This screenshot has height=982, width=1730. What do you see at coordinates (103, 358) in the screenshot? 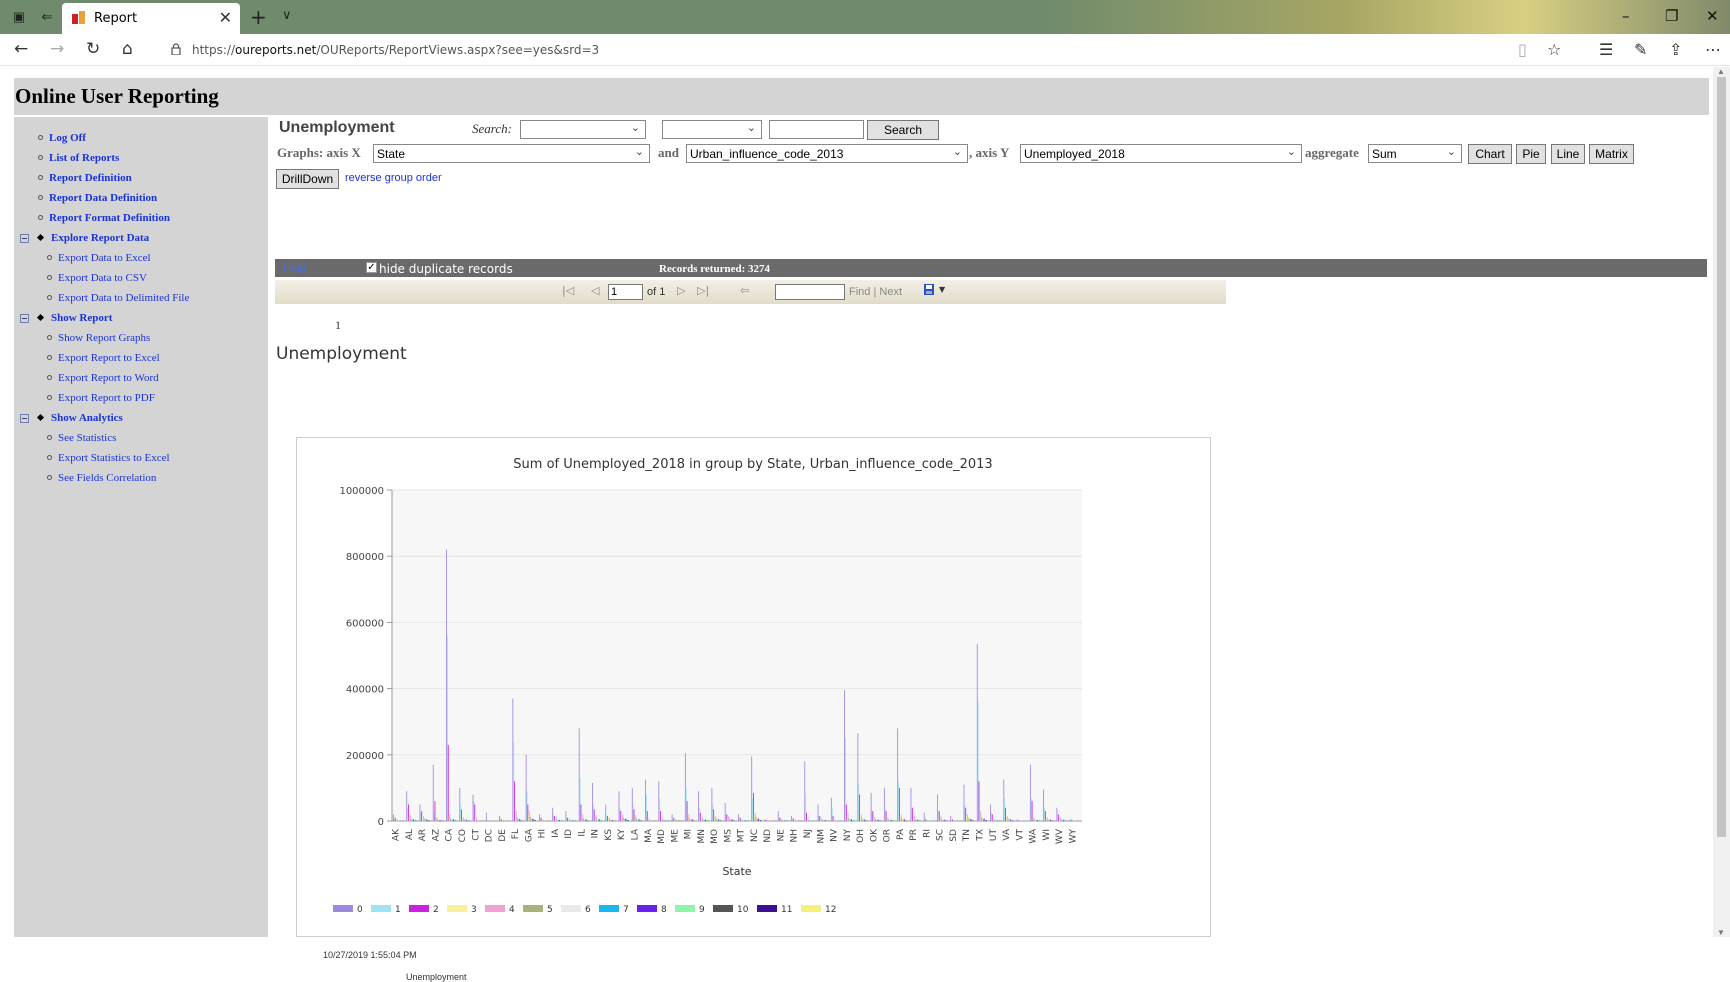
I see `sidebar-item-export-report-excel: Export Report to Excel` at bounding box center [103, 358].